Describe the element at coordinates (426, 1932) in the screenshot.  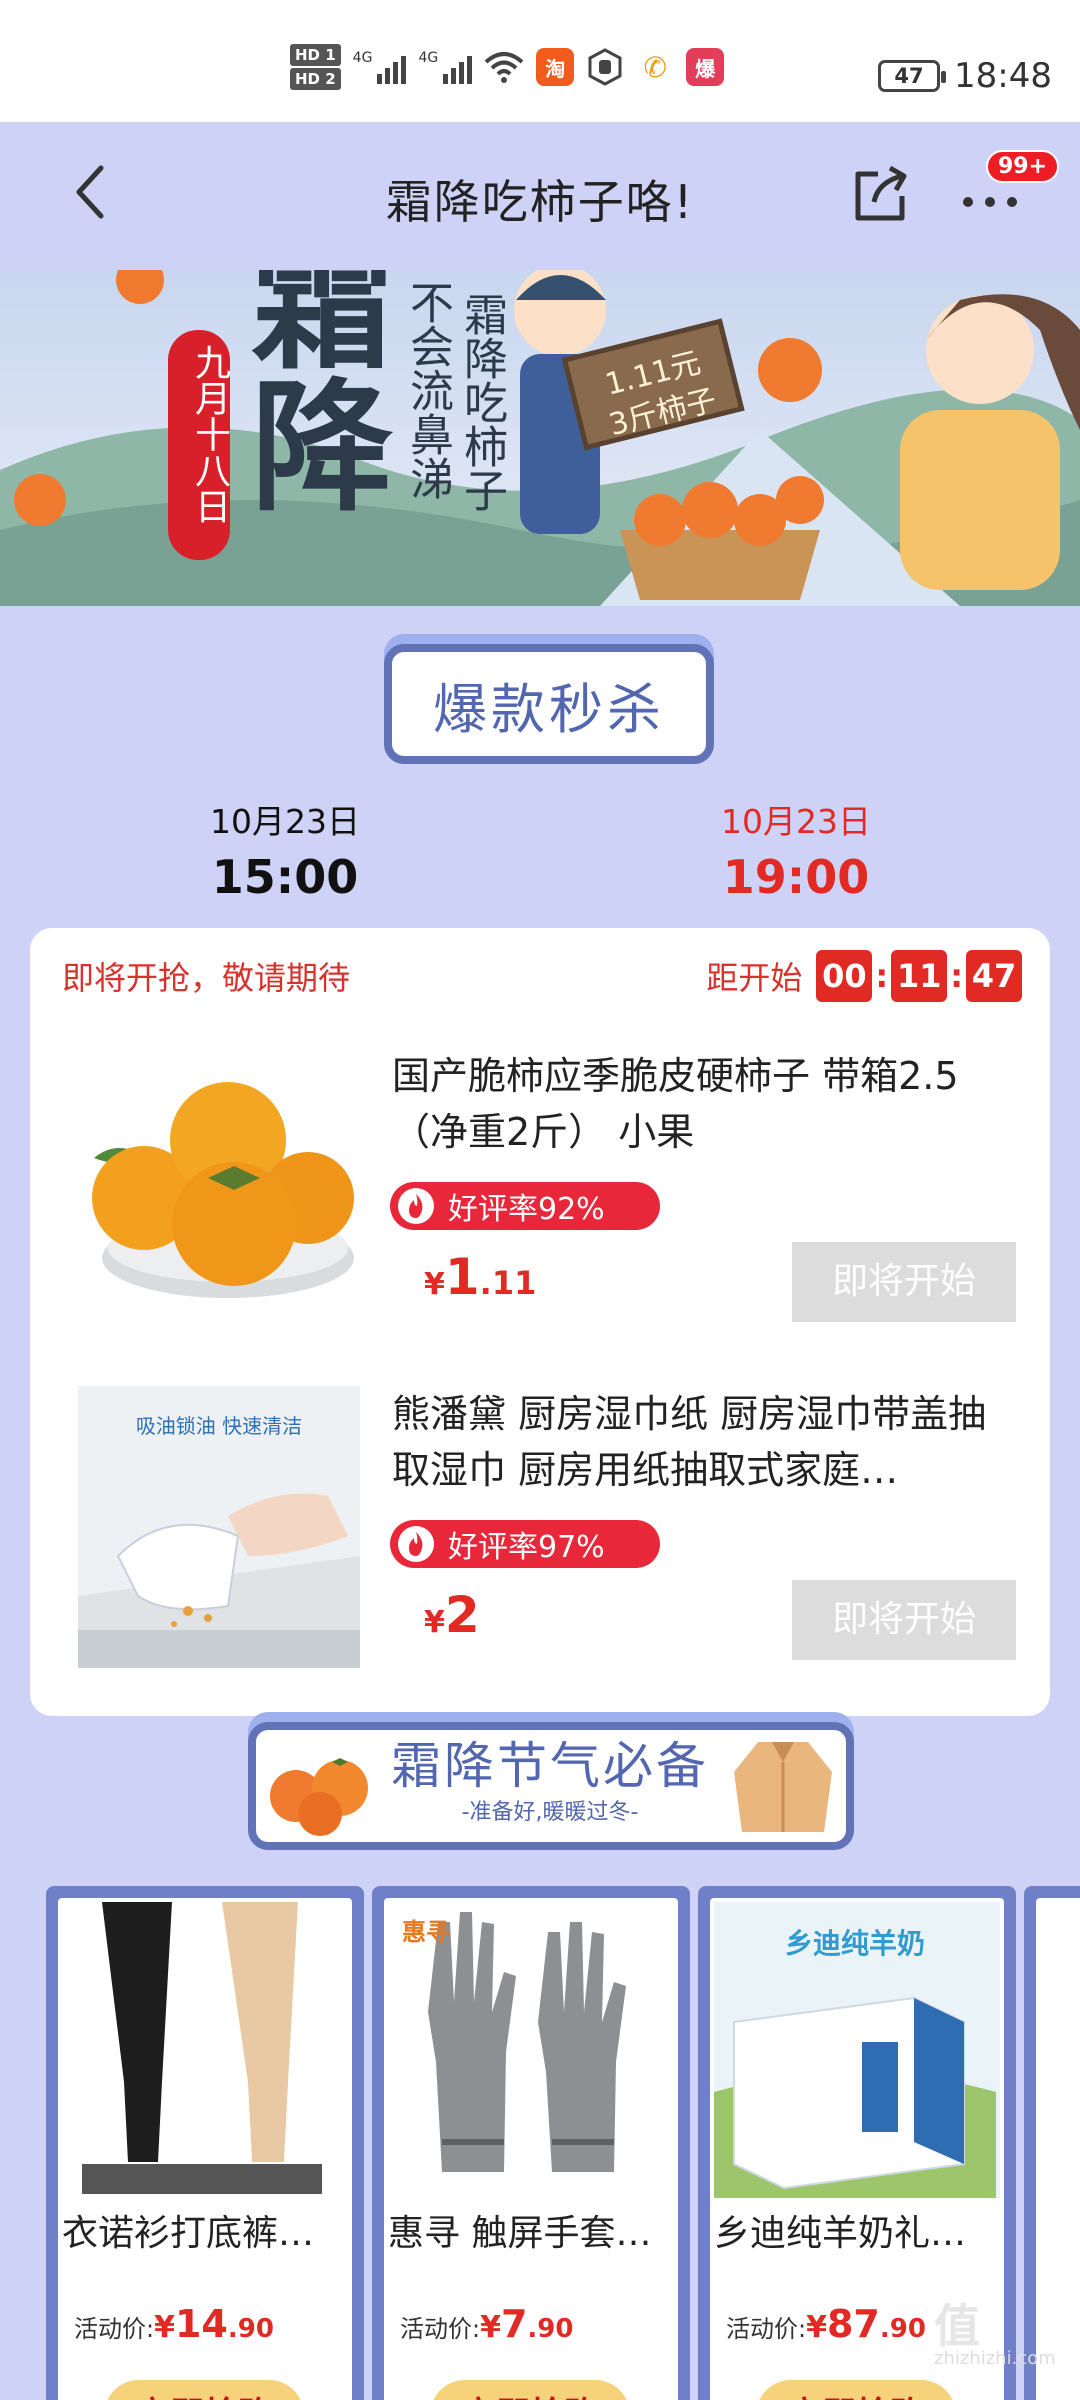
I see `brand-logo: 惠寻` at that location.